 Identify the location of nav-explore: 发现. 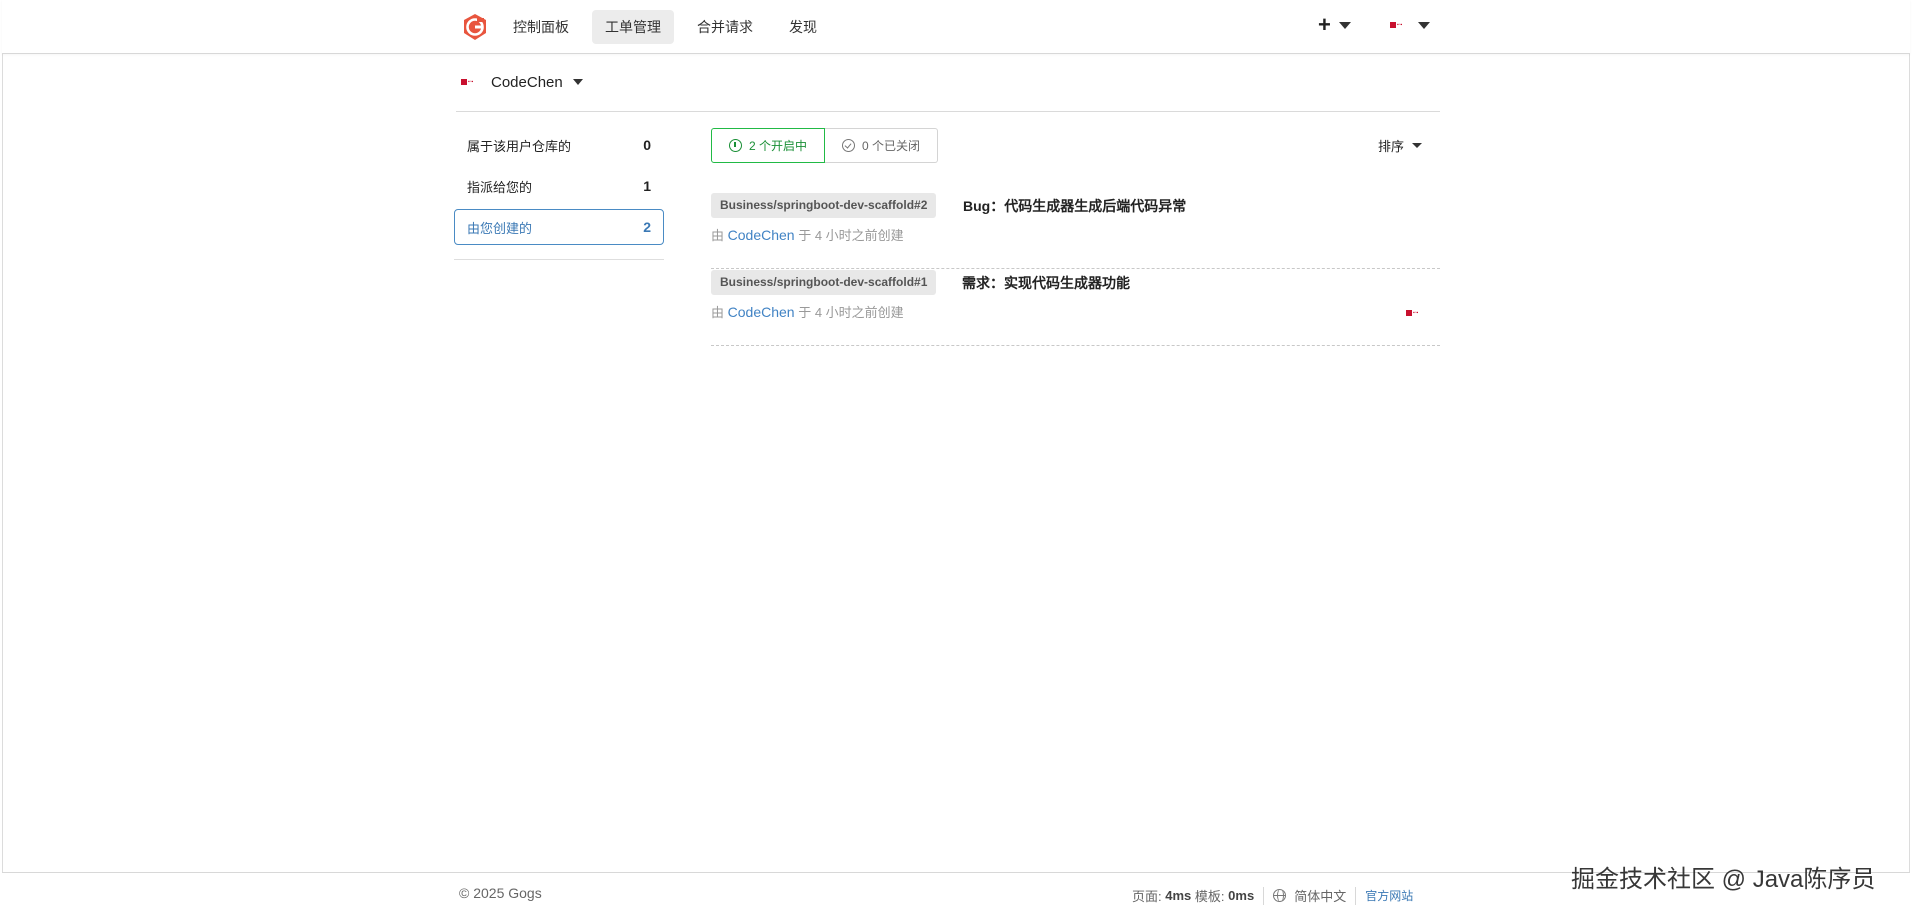
(803, 27).